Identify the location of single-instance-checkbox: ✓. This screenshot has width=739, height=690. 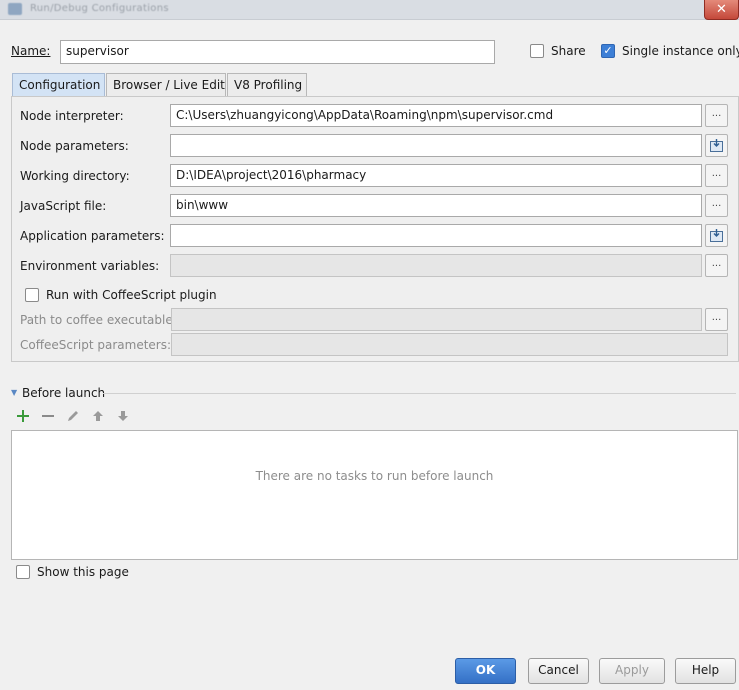
(608, 51).